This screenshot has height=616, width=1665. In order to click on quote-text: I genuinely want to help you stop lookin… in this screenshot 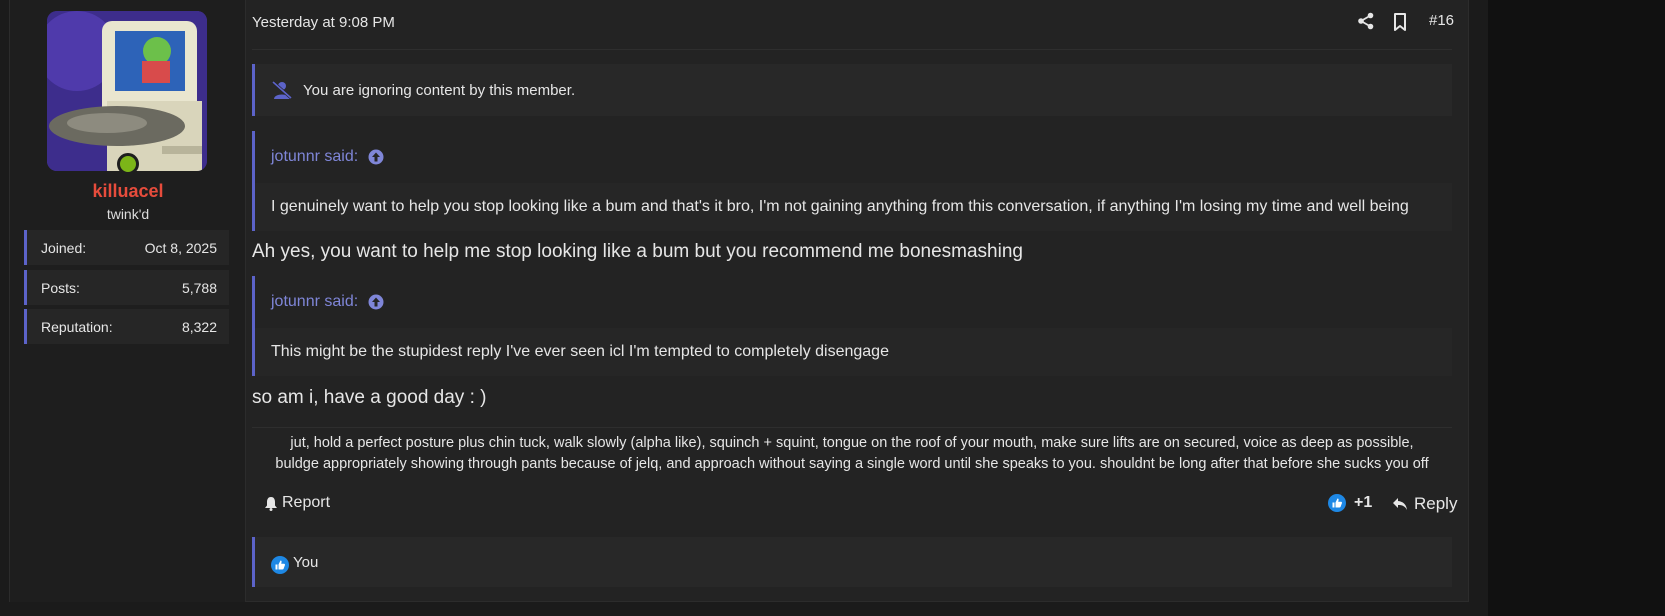, I will do `click(840, 206)`.